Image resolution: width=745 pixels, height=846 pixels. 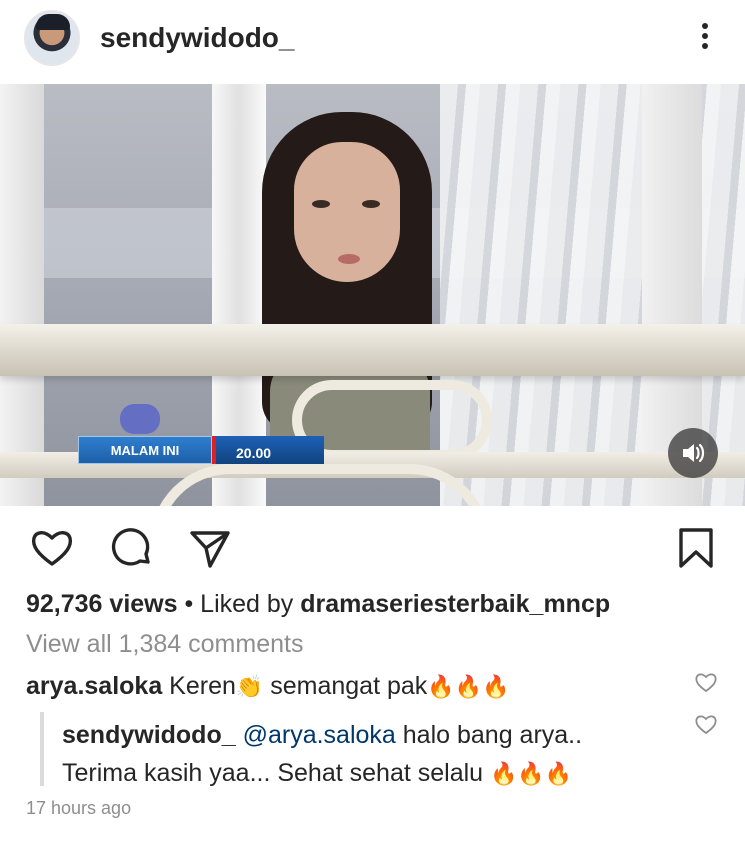 I want to click on liked-by-user: dramaseriesterbaik_mncp, so click(x=455, y=604).